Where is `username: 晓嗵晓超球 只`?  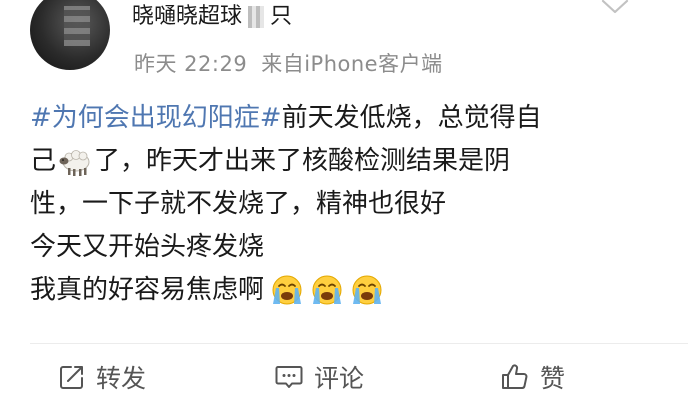
username: 晓嗵晓超球 只 is located at coordinates (212, 14).